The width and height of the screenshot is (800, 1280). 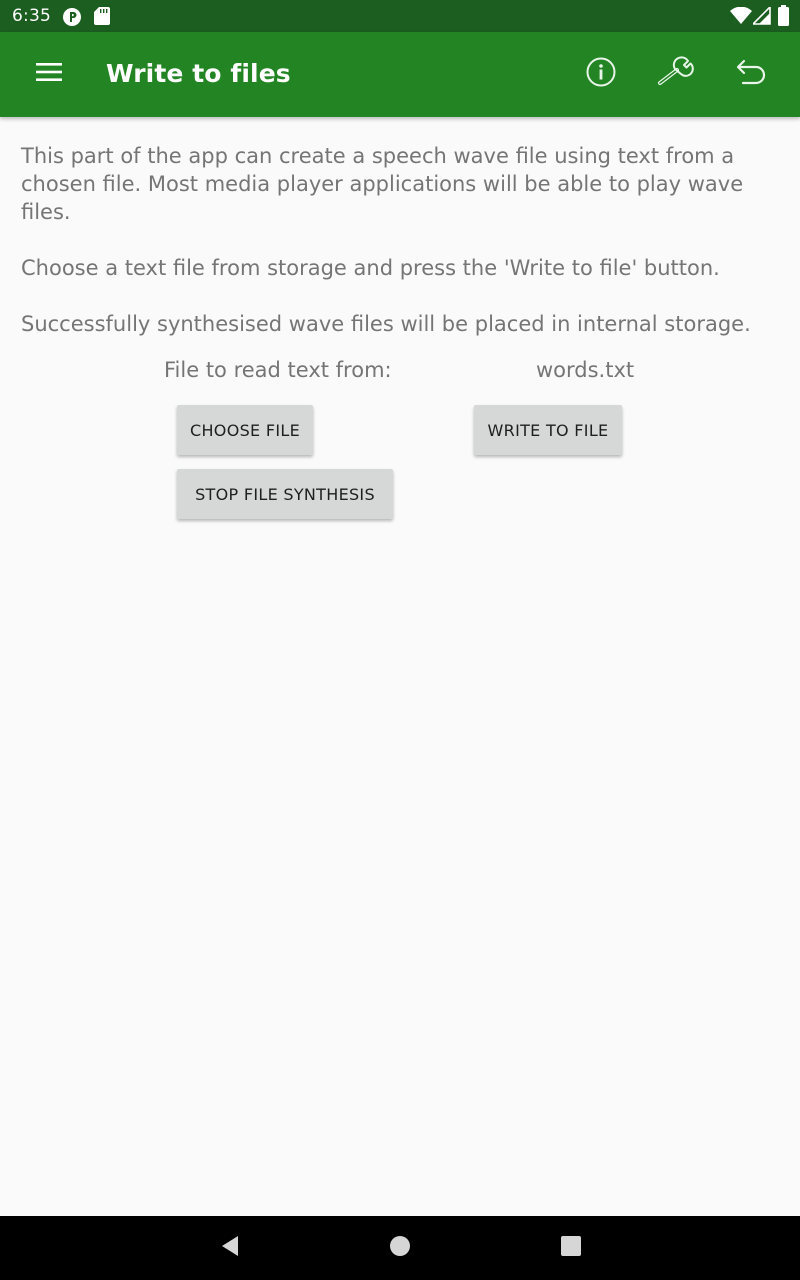 I want to click on info-button, so click(x=601, y=74).